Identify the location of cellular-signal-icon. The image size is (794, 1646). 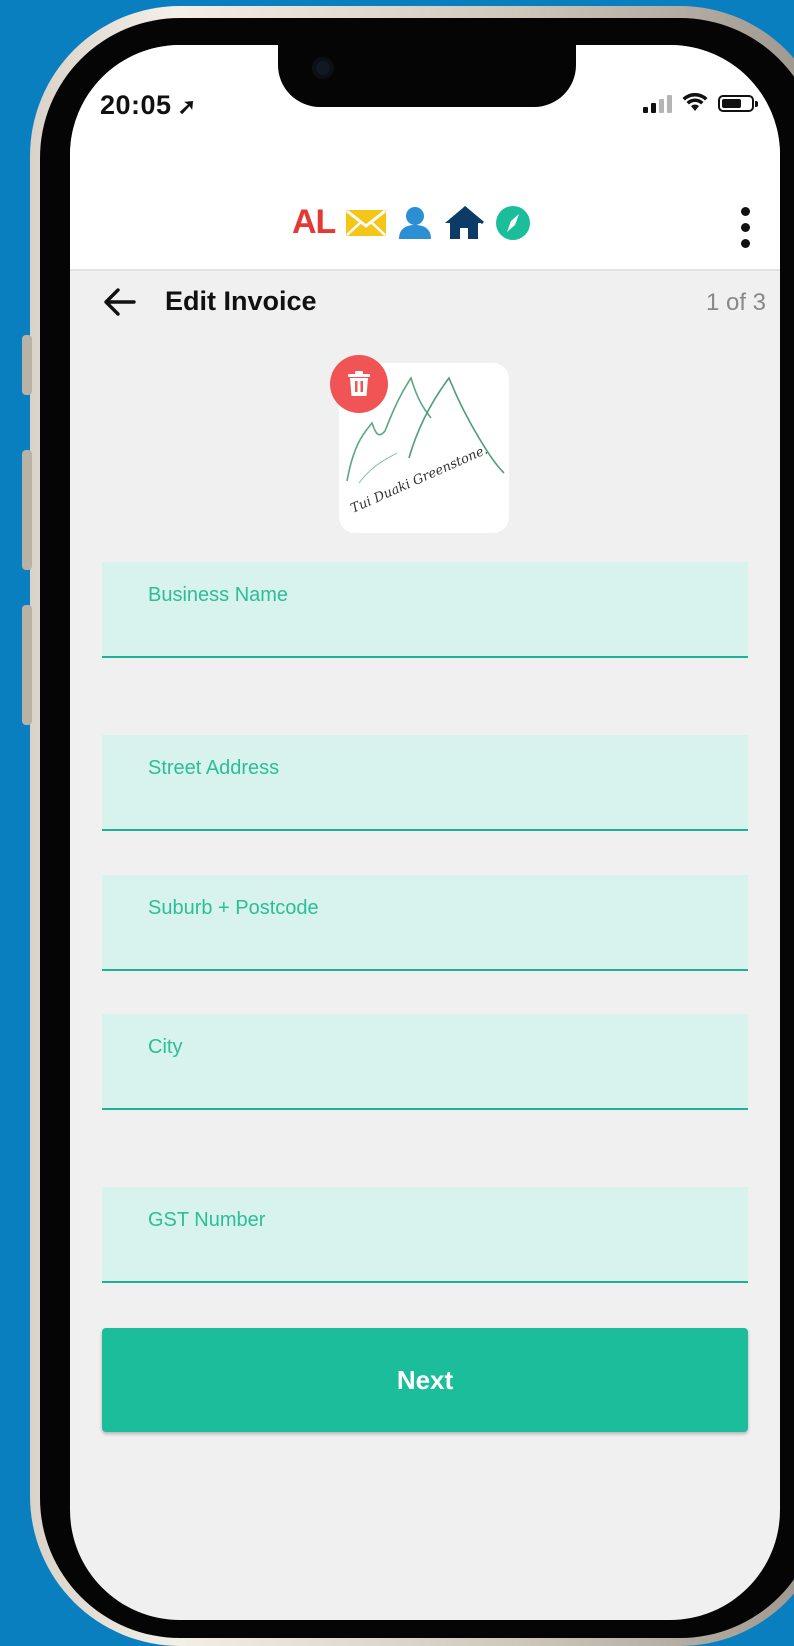
(657, 103).